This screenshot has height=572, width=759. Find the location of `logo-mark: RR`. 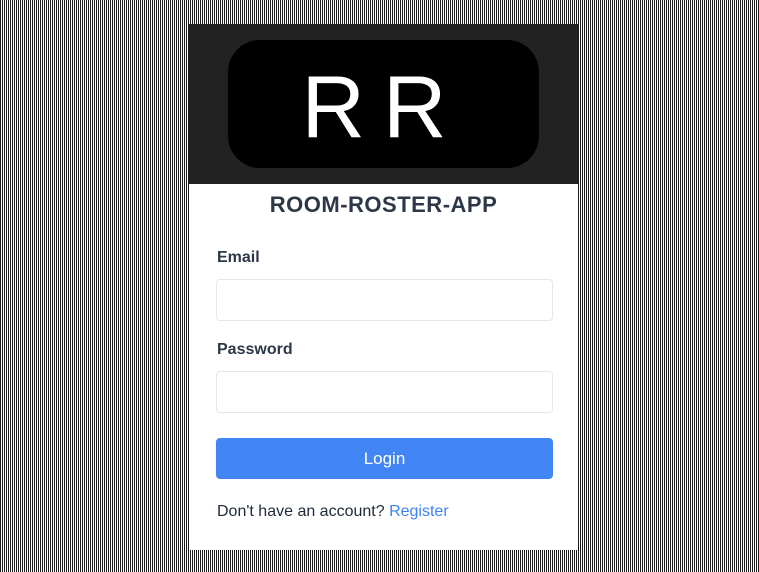

logo-mark: RR is located at coordinates (382, 106).